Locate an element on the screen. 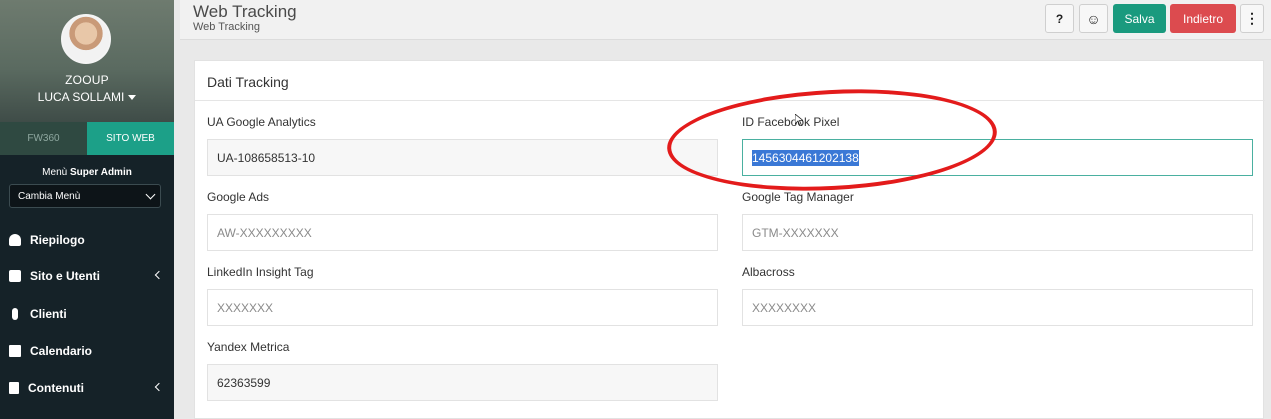 The width and height of the screenshot is (1271, 419). sidebar-item-calendario: Calendario is located at coordinates (87, 351).